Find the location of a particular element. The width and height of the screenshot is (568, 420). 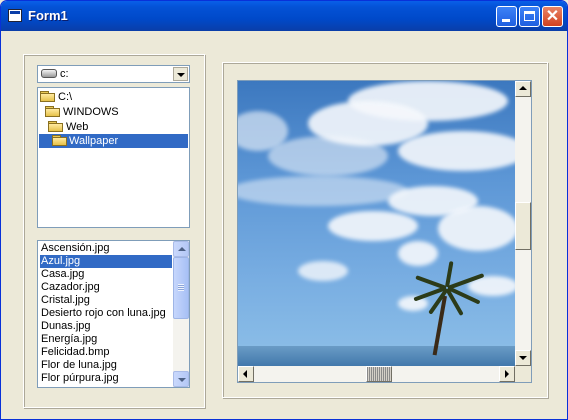

drive-list: c: is located at coordinates (113, 74).